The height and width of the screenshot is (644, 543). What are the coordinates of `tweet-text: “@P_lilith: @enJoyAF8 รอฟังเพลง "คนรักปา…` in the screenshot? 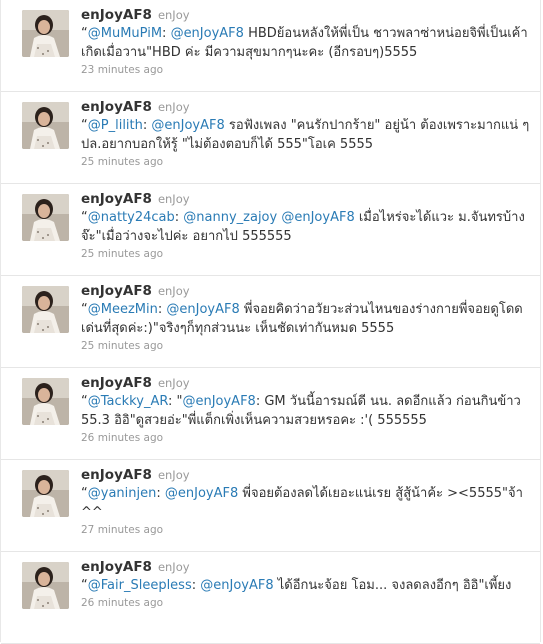 It's located at (306, 135).